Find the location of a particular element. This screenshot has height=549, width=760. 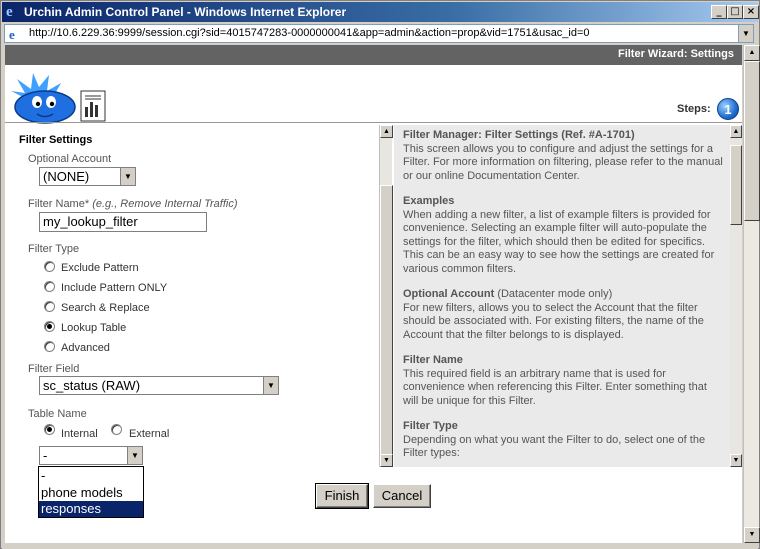

radio-label-lookup-table: Lookup Table is located at coordinates (94, 328).